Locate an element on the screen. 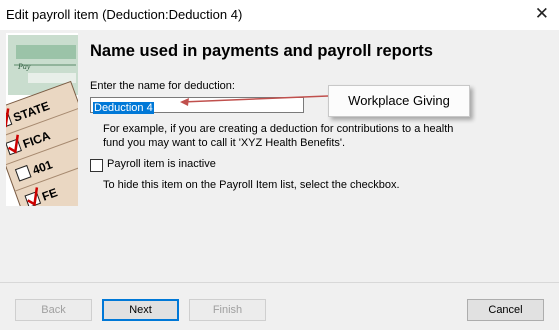  cancel-button: Cancel is located at coordinates (505, 310).